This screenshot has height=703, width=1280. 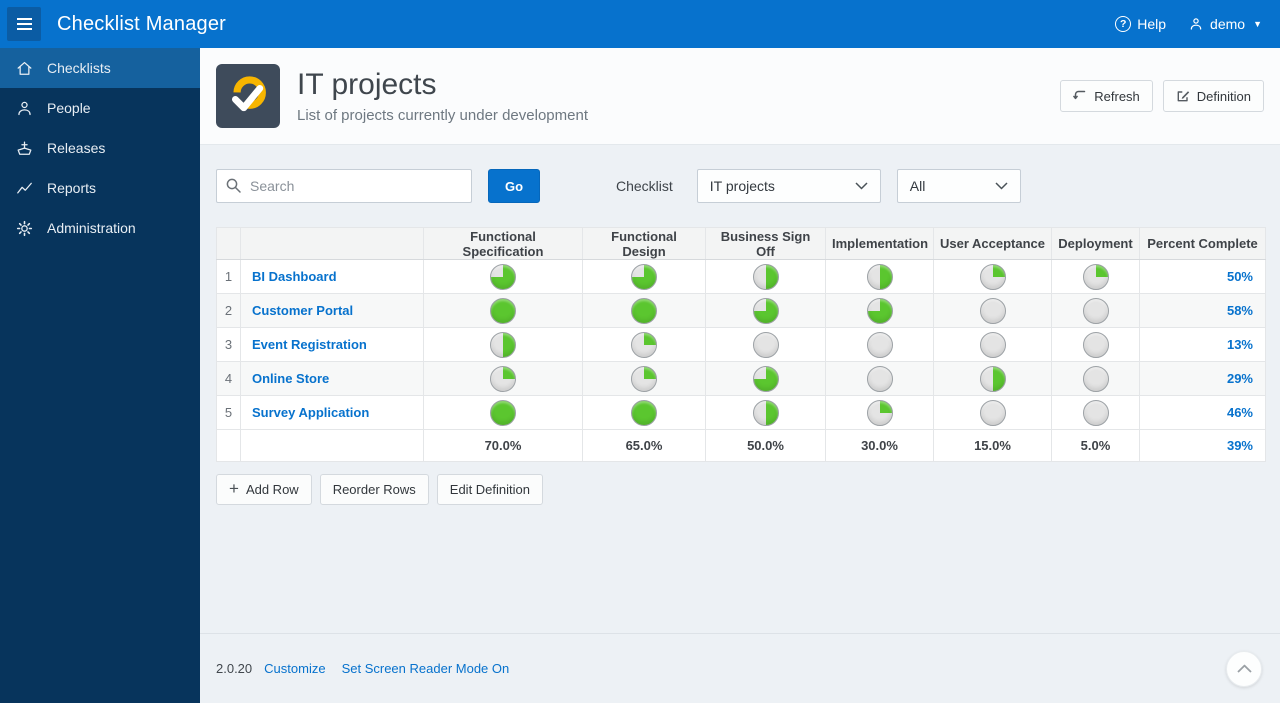 I want to click on checklist-app-icon, so click(x=248, y=96).